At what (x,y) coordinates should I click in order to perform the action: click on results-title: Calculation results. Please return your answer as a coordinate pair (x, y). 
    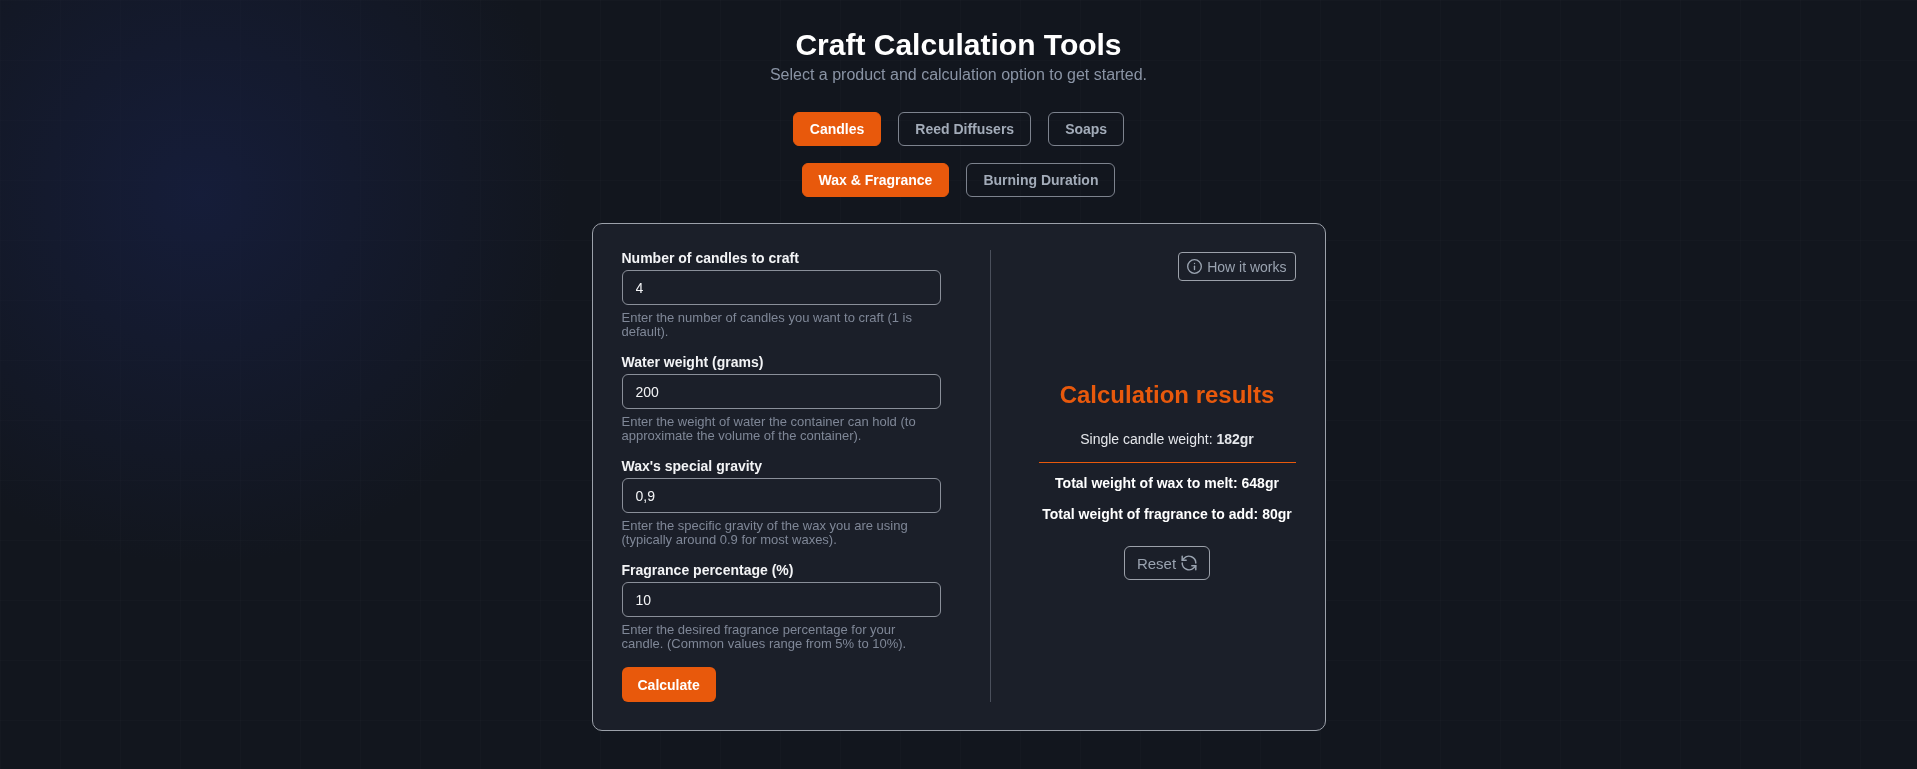
    Looking at the image, I should click on (1167, 394).